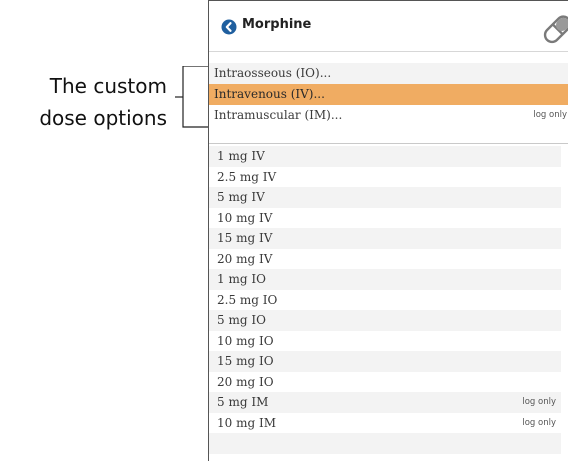 The width and height of the screenshot is (568, 461). I want to click on preset-dose-label: 20 mg IO, so click(245, 381).